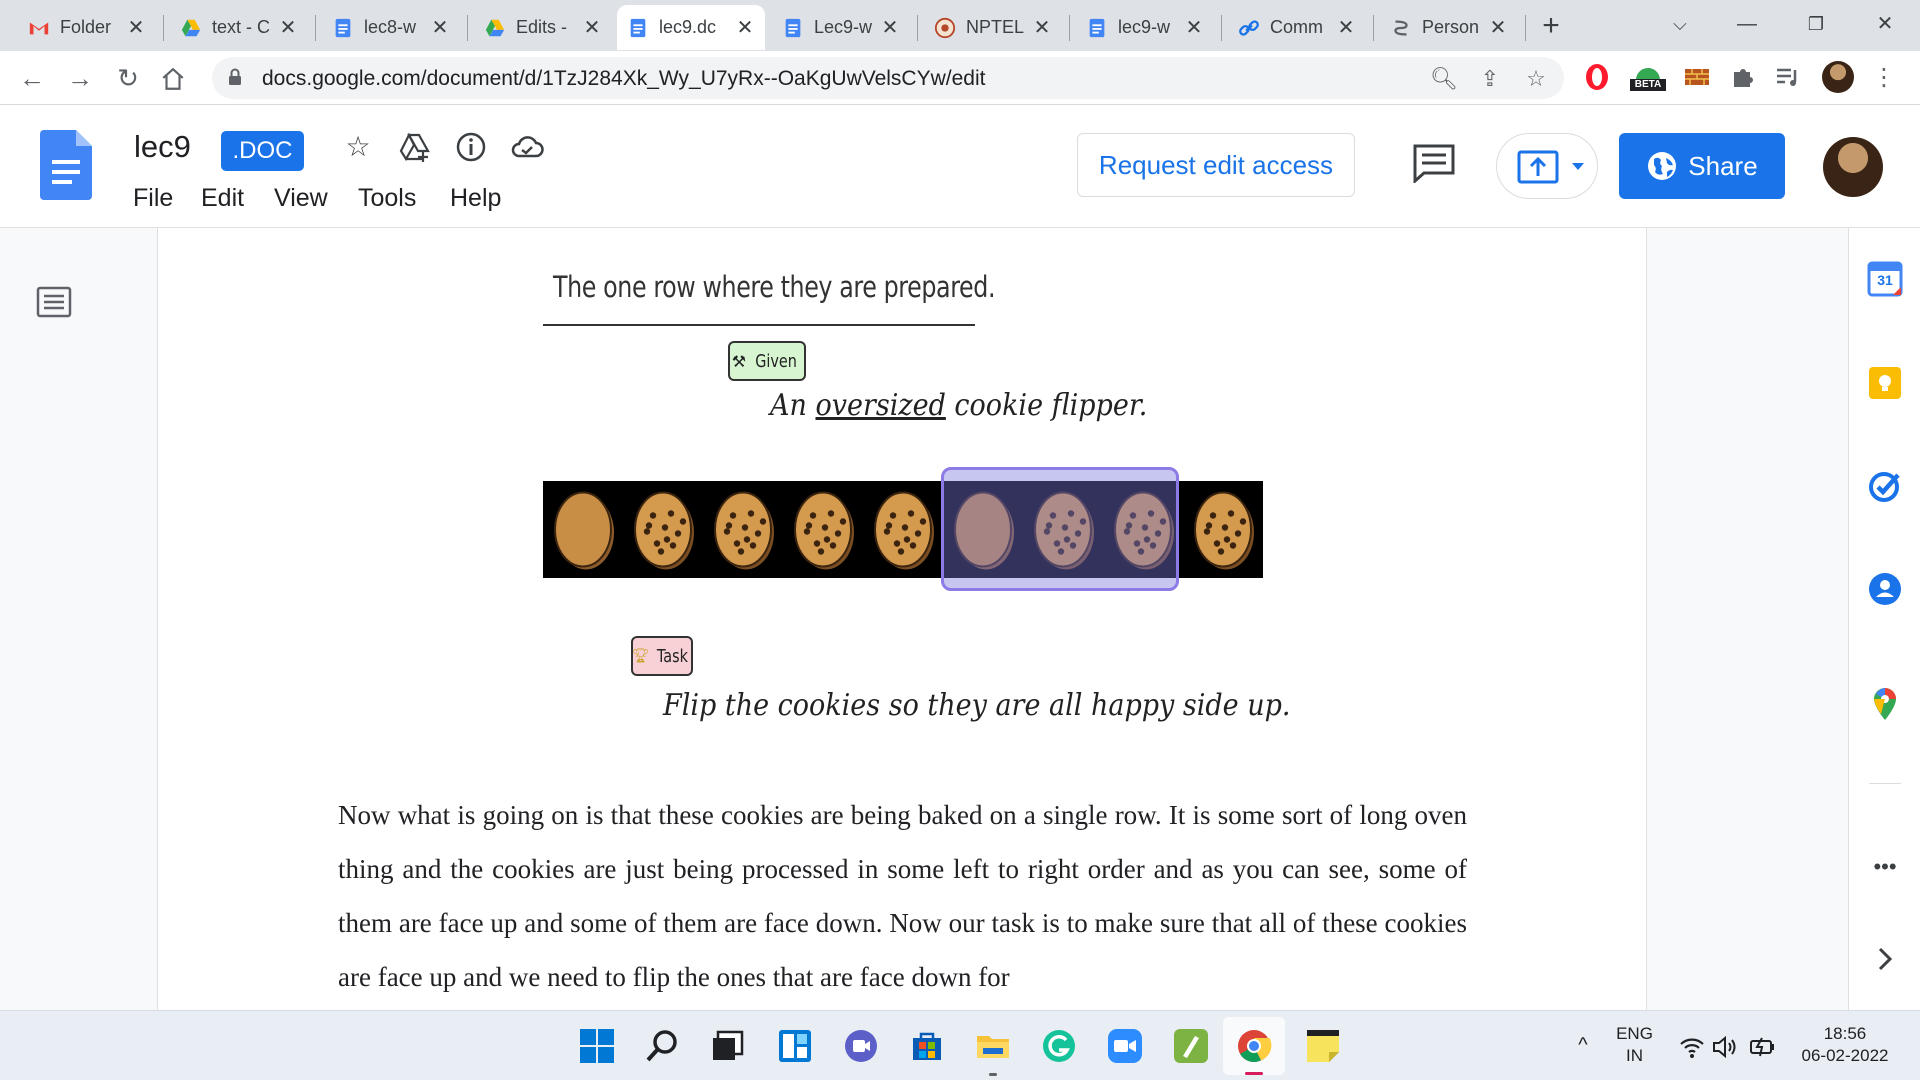 Image resolution: width=1920 pixels, height=1080 pixels. I want to click on task-view-icon, so click(728, 1046).